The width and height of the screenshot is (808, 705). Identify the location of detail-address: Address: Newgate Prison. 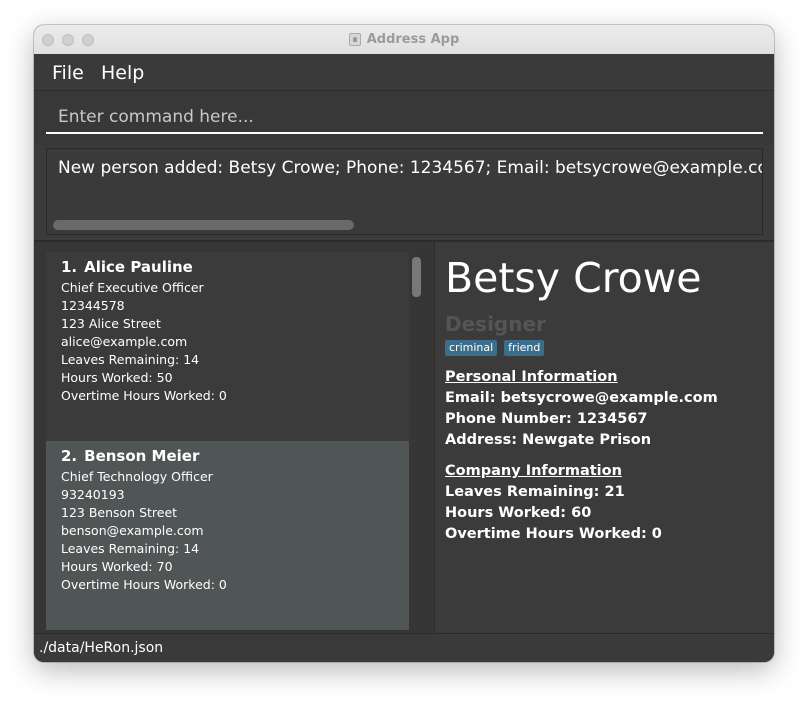
(548, 440).